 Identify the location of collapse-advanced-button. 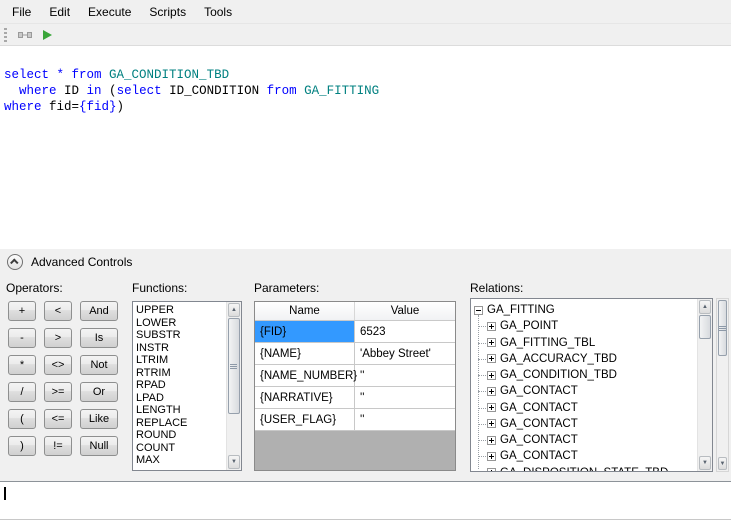
(15, 262).